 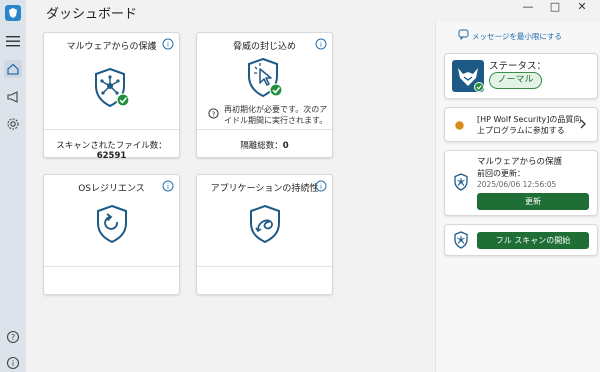 I want to click on maximize-button: □, so click(x=555, y=7).